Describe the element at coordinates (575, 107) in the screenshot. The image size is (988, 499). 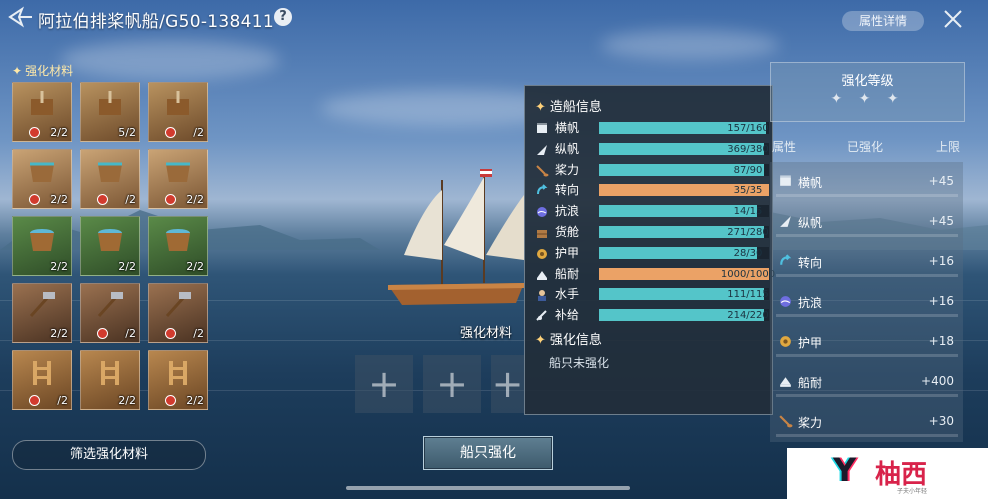
I see `ship-info-title-text: 造船信息` at that location.